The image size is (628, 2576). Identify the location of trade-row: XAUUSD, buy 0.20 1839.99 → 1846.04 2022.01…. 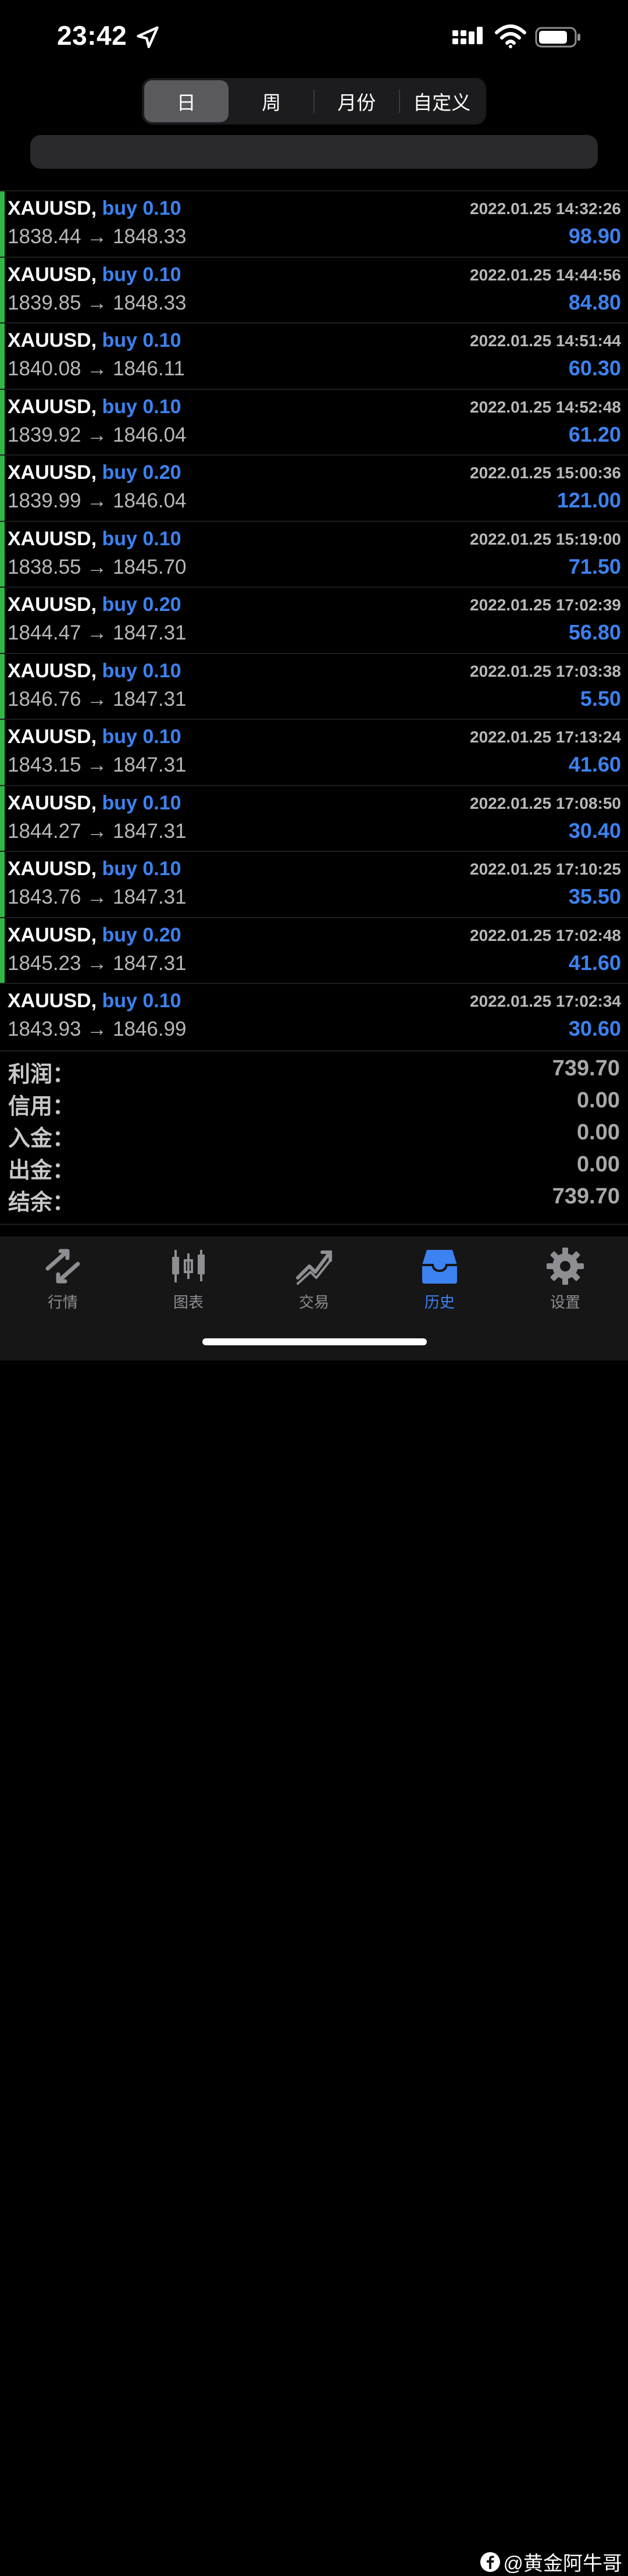
(314, 487).